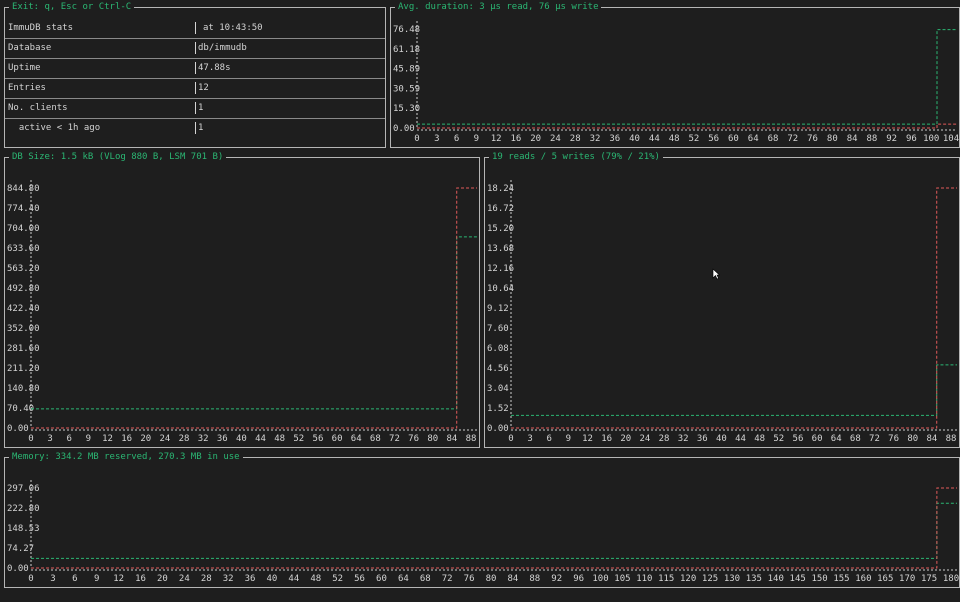  I want to click on stats-row: active < 1h ago 1, so click(195, 128).